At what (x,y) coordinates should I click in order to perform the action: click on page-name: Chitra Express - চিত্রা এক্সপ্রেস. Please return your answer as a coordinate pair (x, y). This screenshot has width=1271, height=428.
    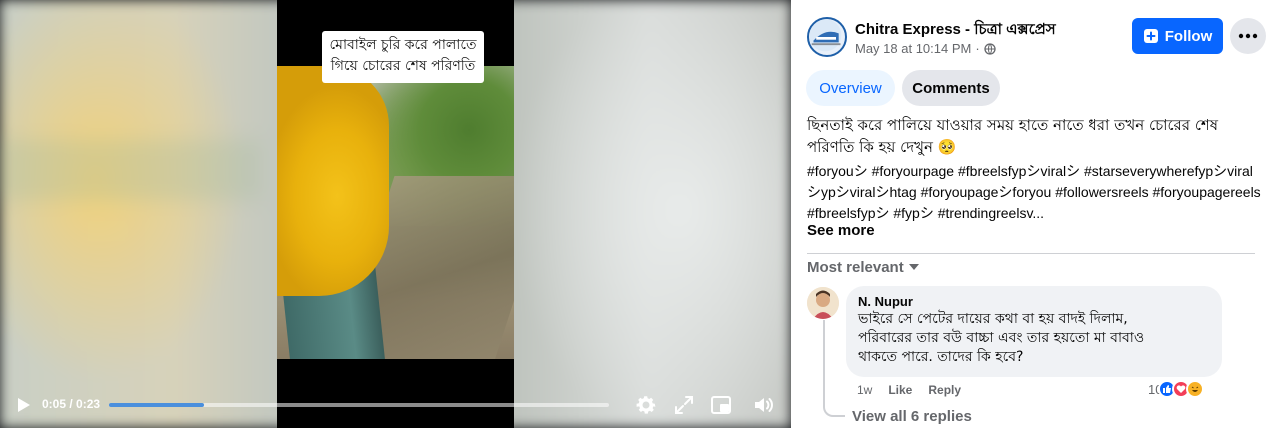
    Looking at the image, I should click on (955, 30).